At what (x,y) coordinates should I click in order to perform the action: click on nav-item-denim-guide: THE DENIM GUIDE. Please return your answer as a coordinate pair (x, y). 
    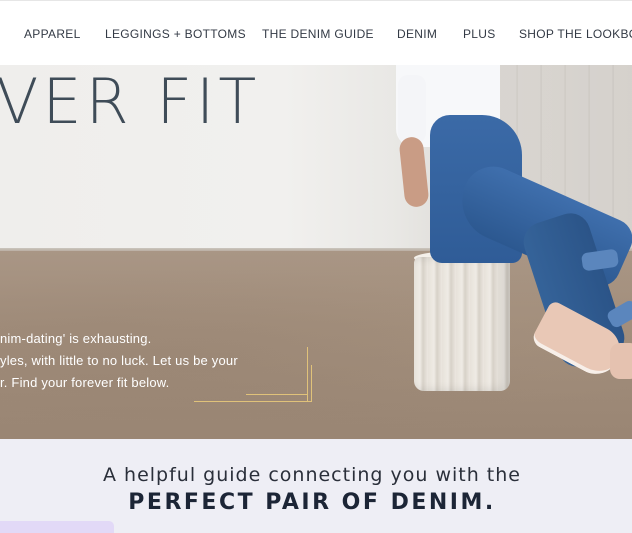
    Looking at the image, I should click on (318, 34).